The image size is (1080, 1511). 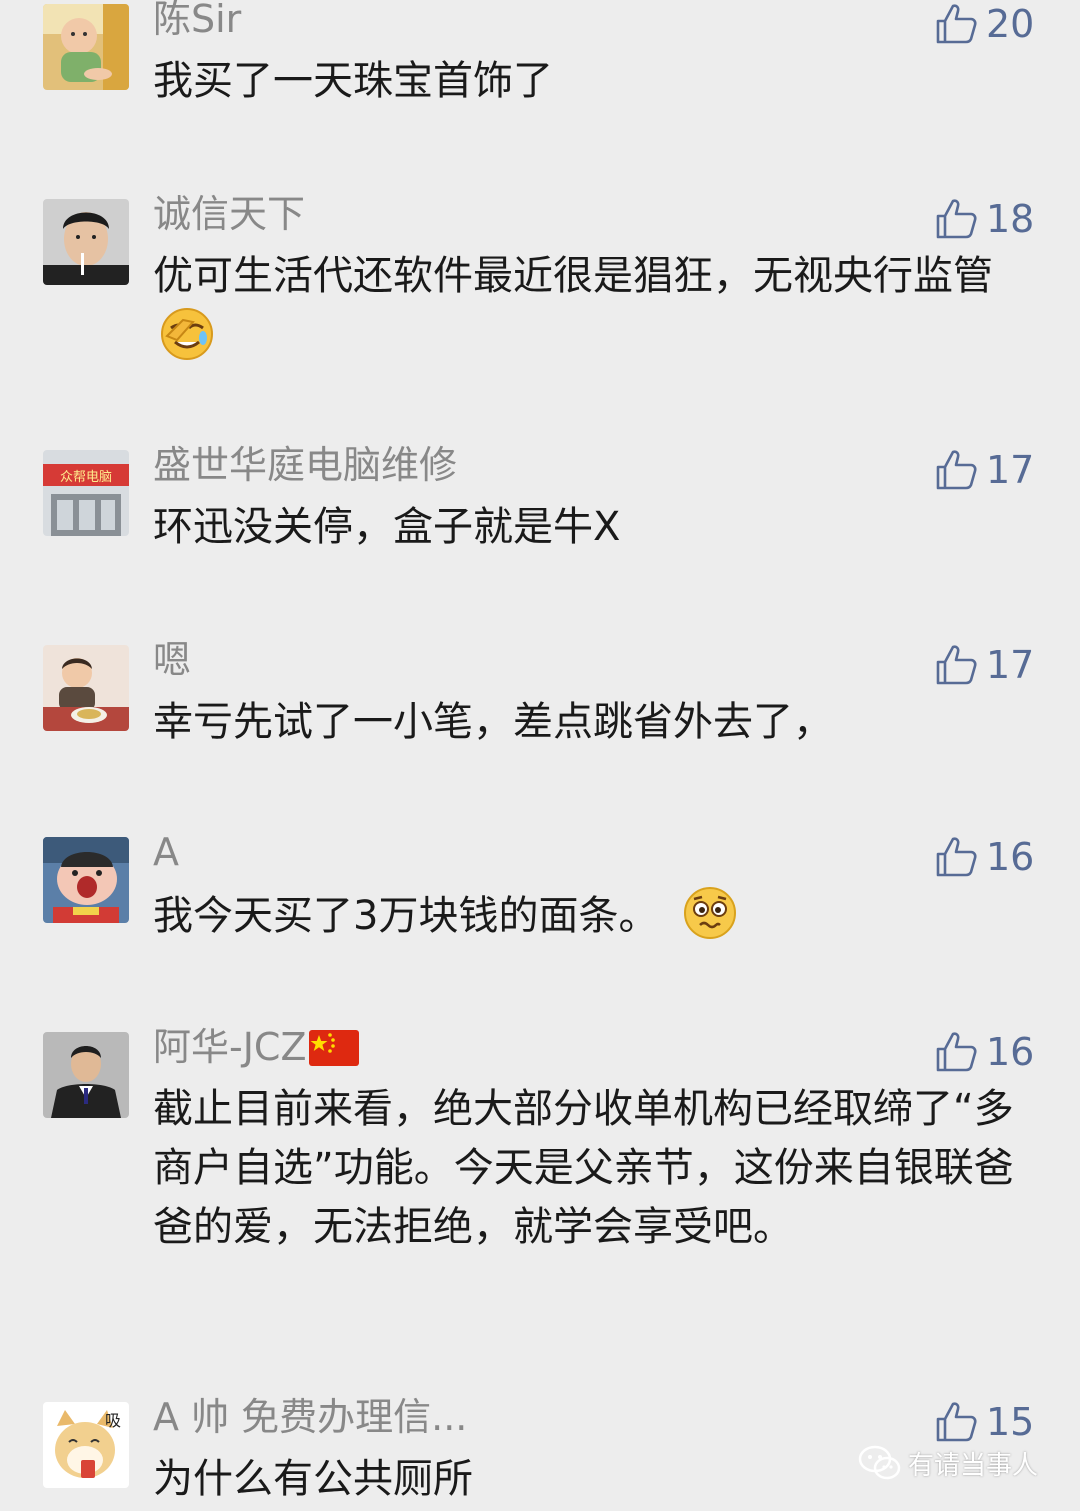 I want to click on facepalm-emoji-icon, so click(x=187, y=342).